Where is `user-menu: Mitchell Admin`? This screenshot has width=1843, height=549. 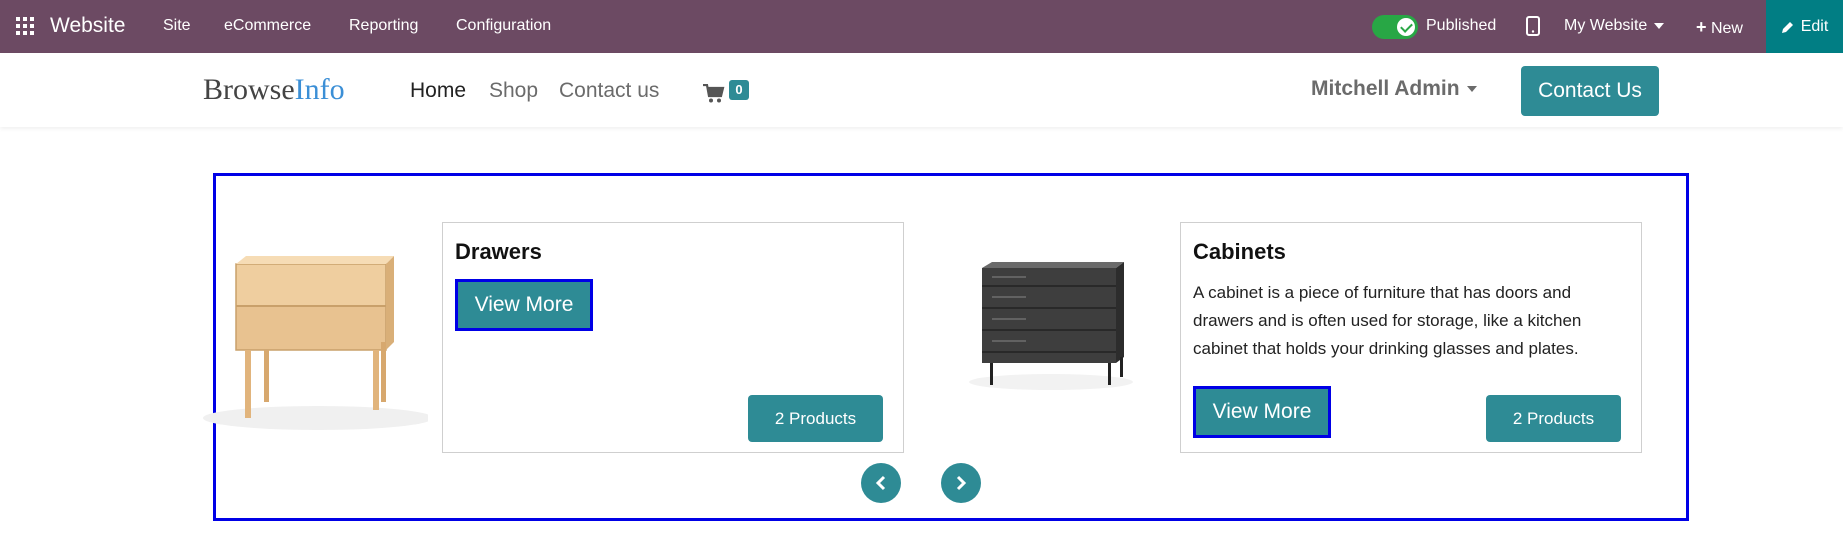
user-menu: Mitchell Admin is located at coordinates (1394, 89).